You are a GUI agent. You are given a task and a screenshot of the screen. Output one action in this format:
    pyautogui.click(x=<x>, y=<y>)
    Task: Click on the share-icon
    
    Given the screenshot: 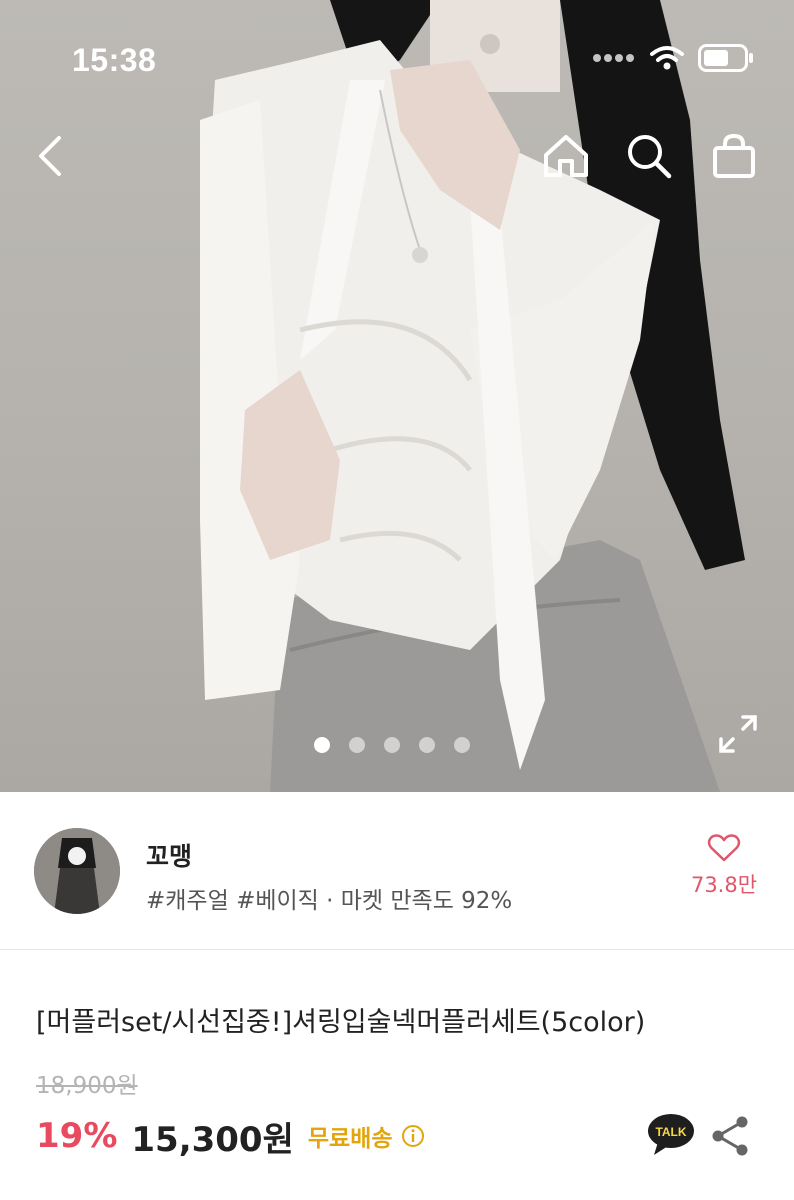 What is the action you would take?
    pyautogui.click(x=730, y=1136)
    